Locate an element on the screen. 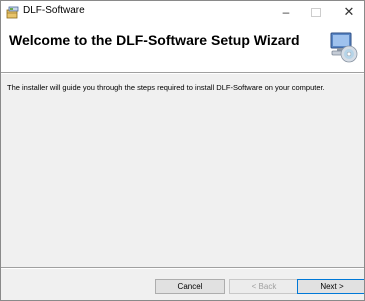 Image resolution: width=365 pixels, height=301 pixels. title-bar: DLF-Software – ✕ is located at coordinates (182, 12).